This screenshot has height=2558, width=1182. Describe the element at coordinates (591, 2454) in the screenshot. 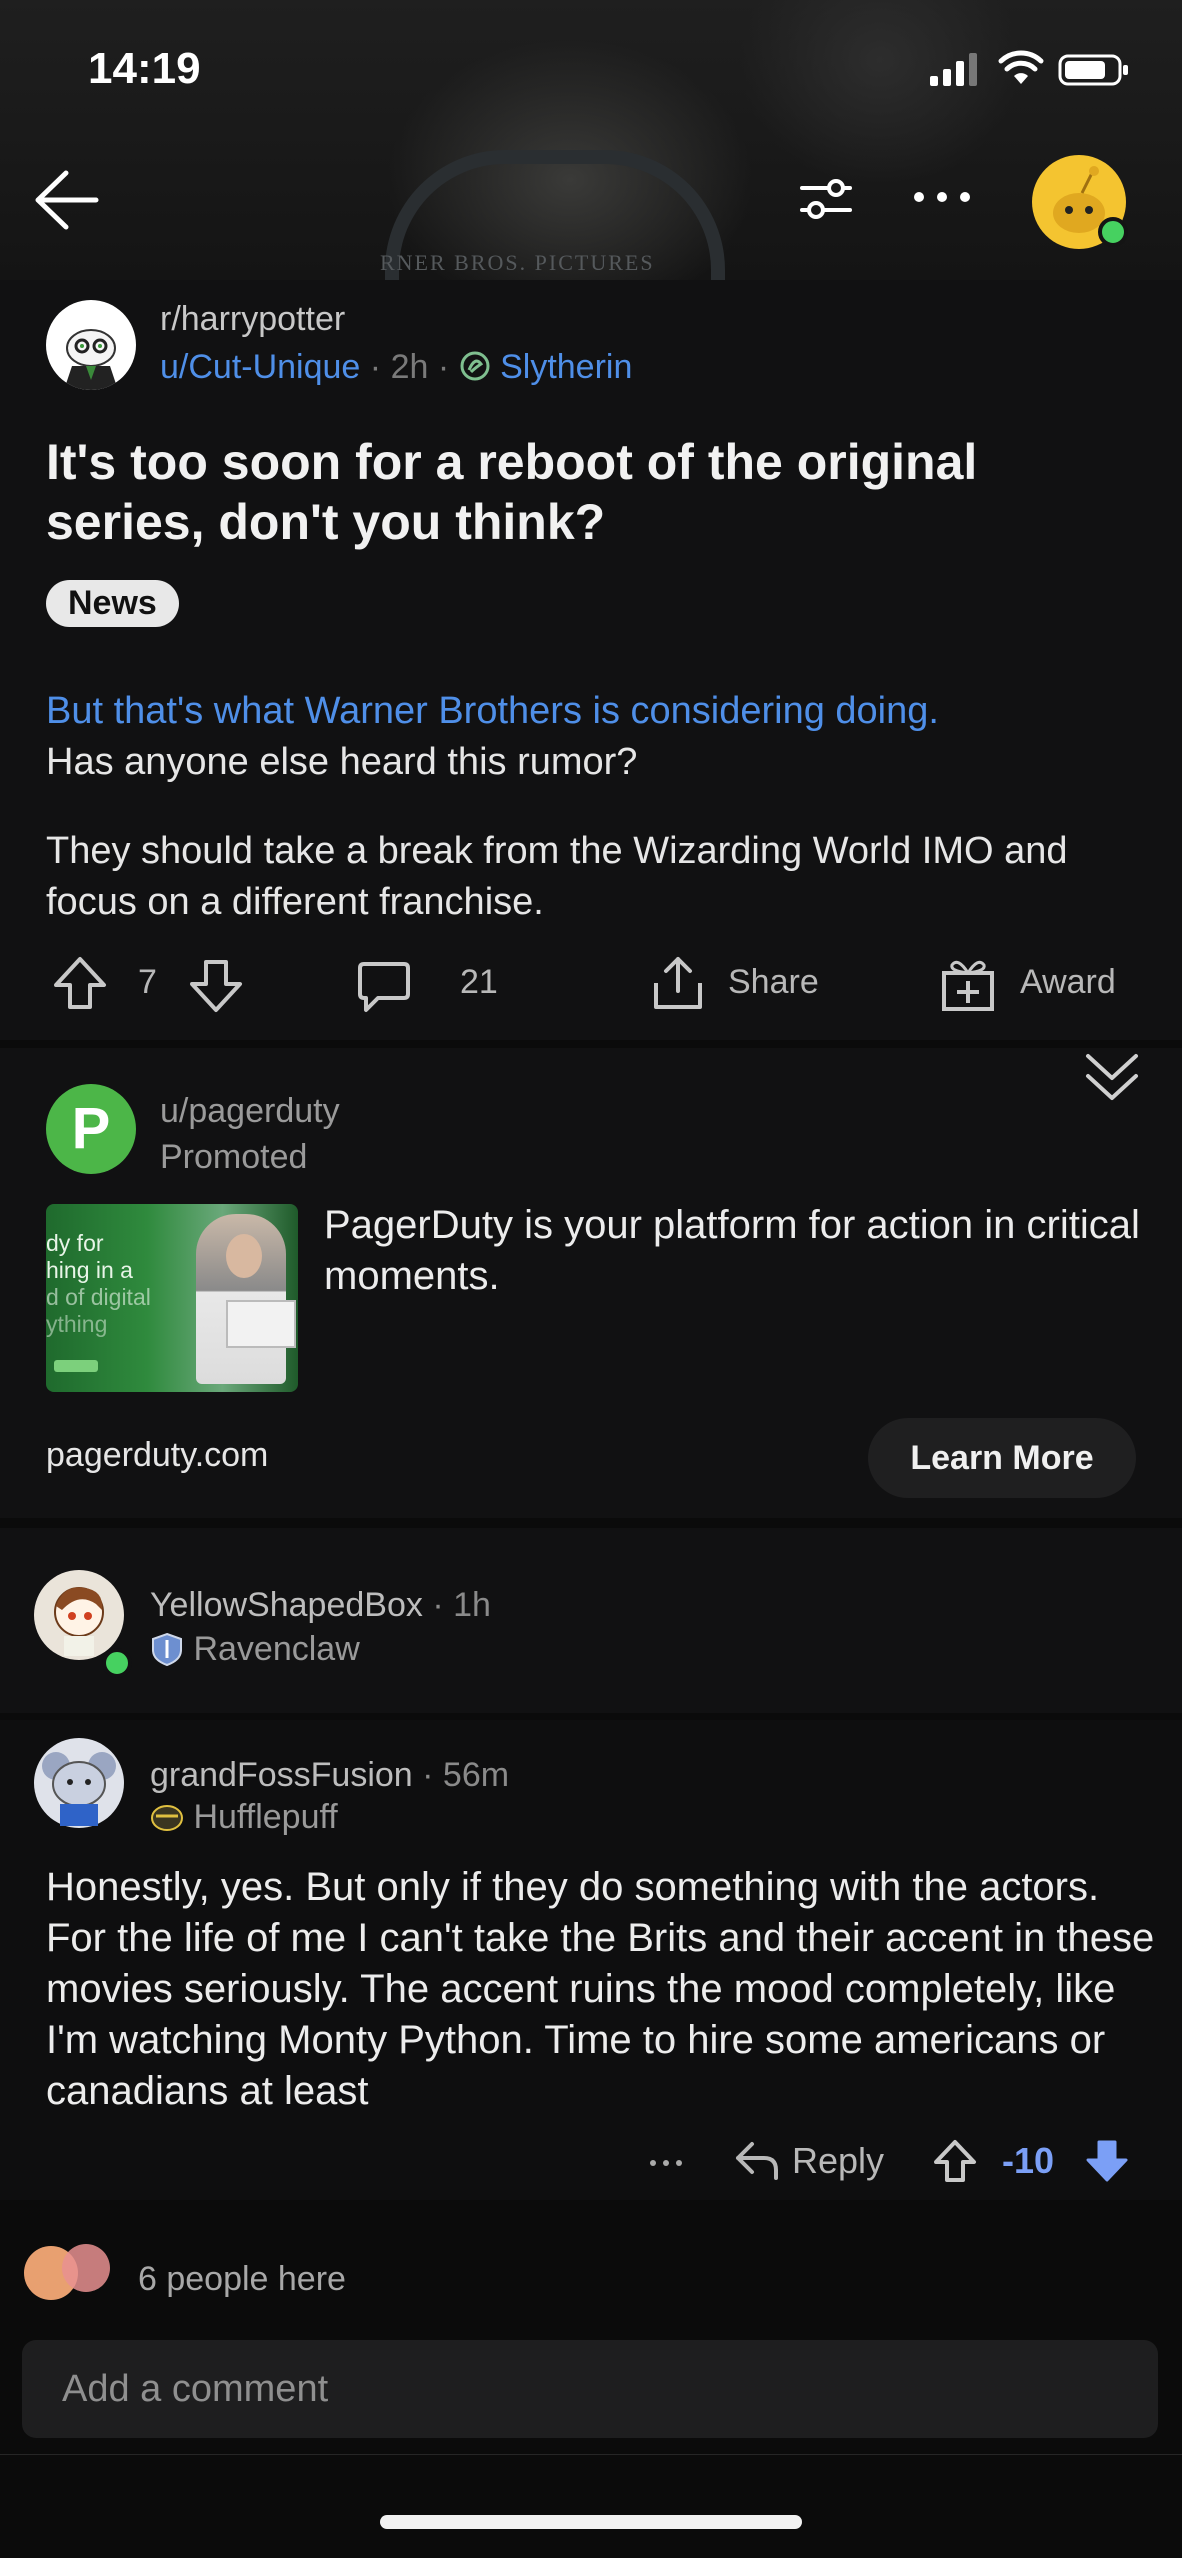

I see `divider` at that location.